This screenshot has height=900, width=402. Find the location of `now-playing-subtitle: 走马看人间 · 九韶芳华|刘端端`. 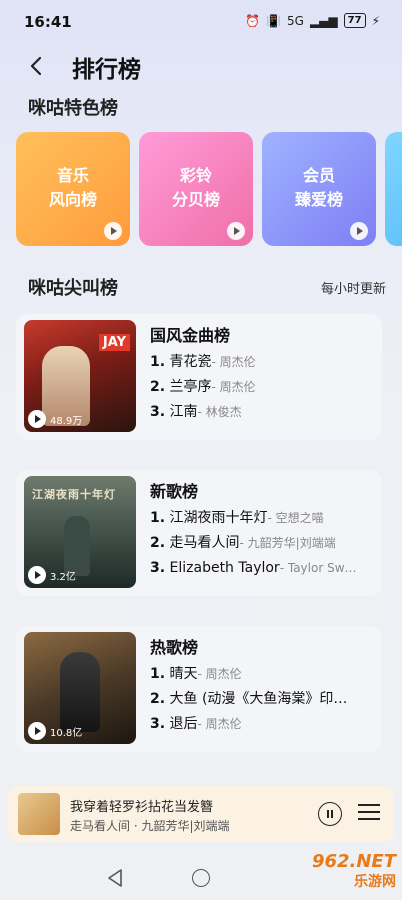

now-playing-subtitle: 走马看人间 · 九韶芳华|刘端端 is located at coordinates (150, 826).